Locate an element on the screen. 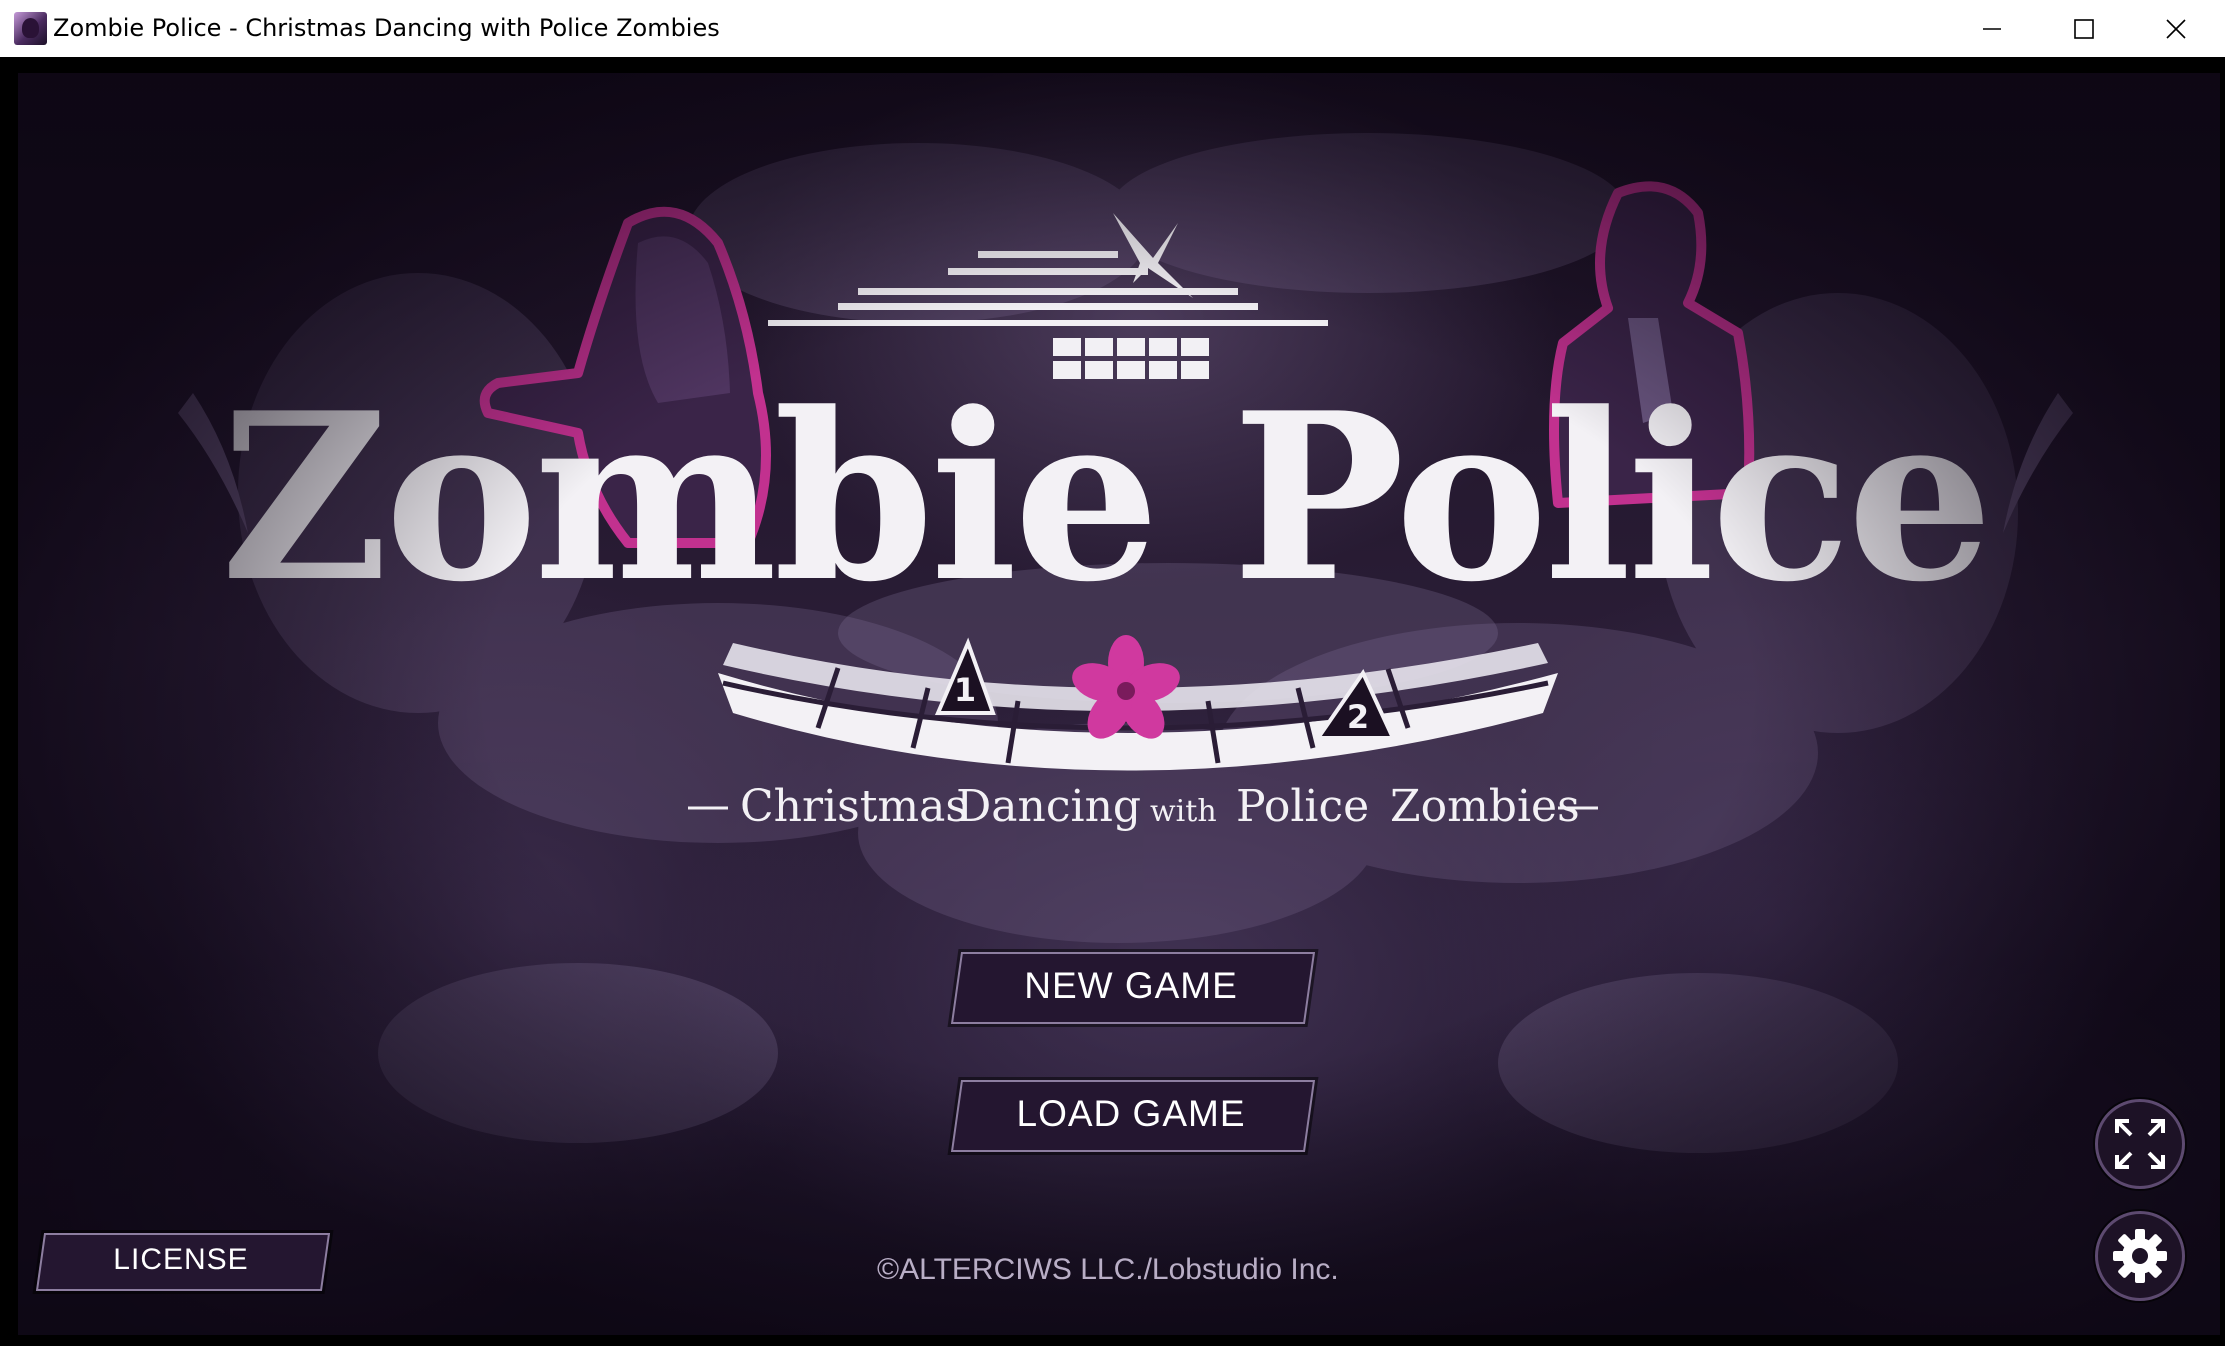  license-label: LICENSE is located at coordinates (181, 1259).